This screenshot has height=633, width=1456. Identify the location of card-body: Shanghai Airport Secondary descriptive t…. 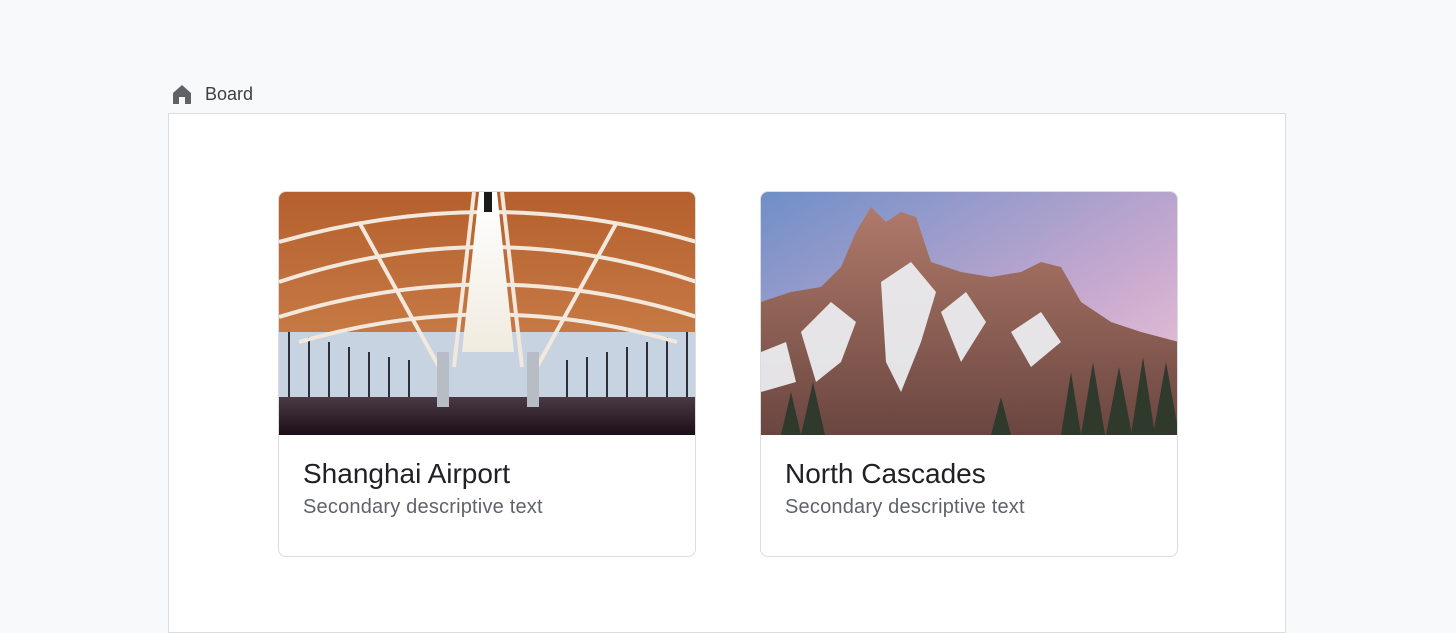
(487, 478).